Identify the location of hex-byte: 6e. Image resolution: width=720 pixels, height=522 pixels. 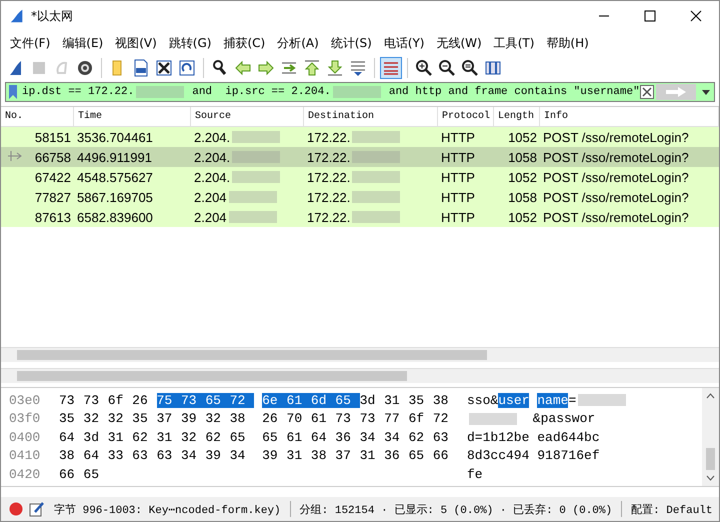
(274, 400).